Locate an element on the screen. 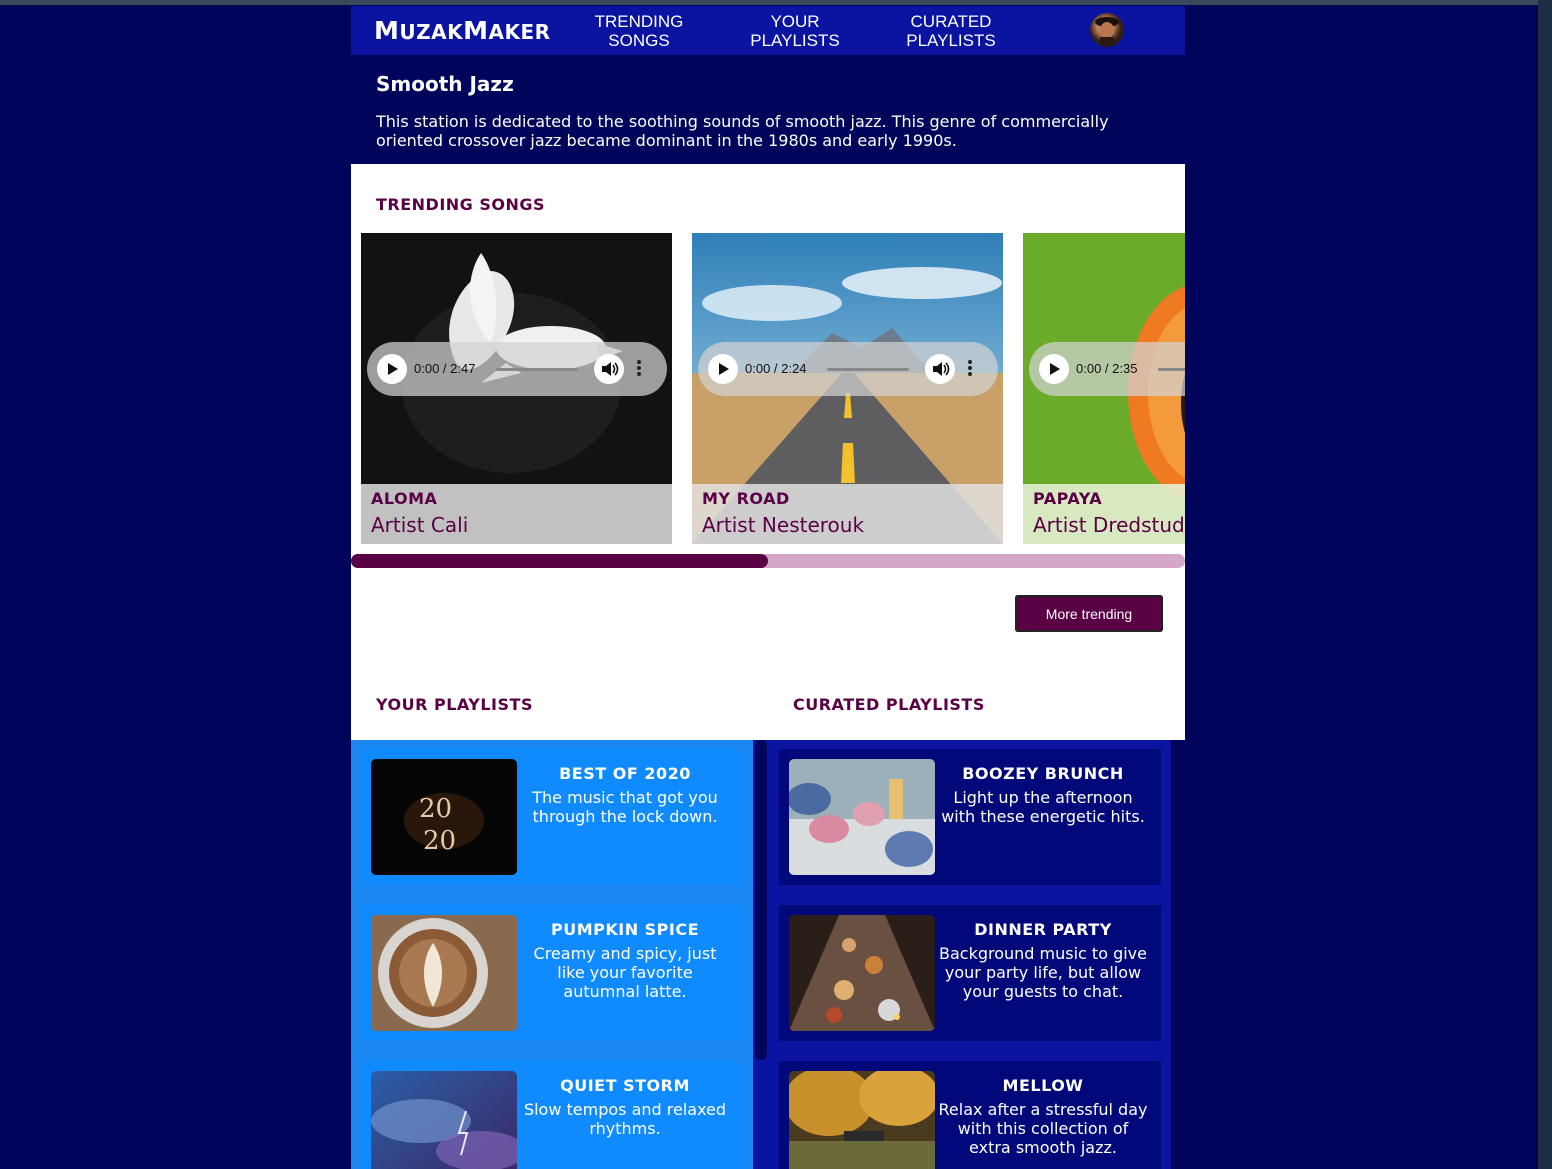 The width and height of the screenshot is (1552, 1169). playlist-title: BOOZEY BRUNCH is located at coordinates (1043, 773).